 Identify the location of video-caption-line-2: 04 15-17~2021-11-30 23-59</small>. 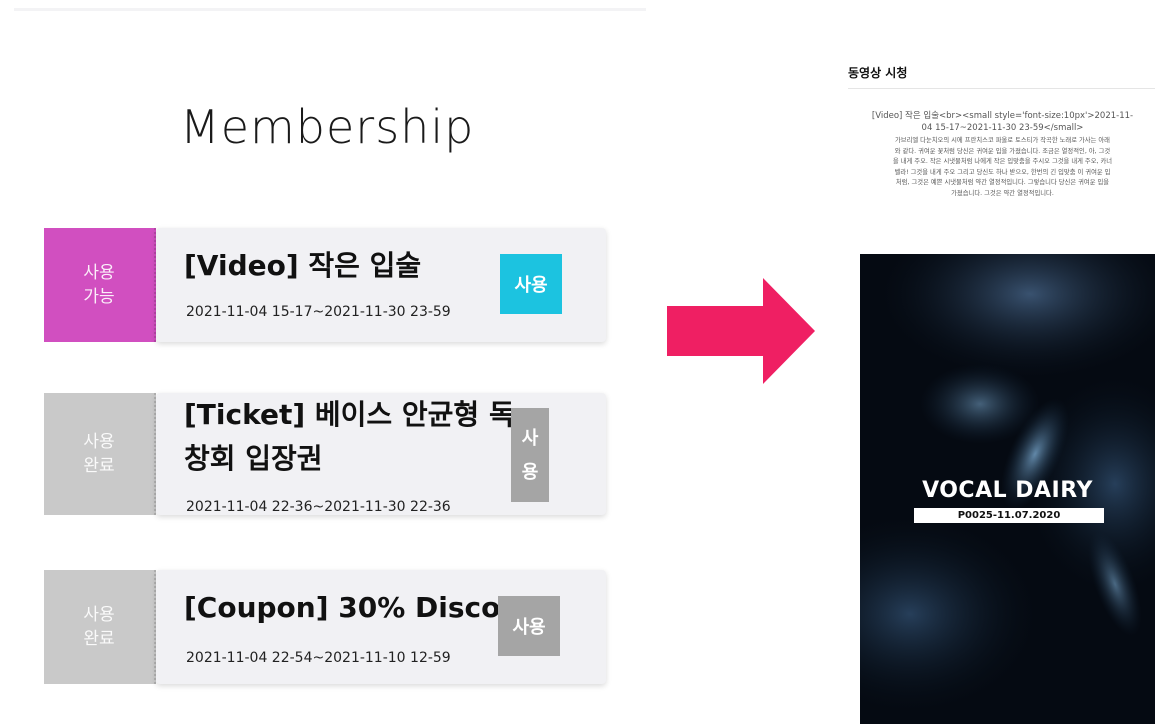
(1002, 128).